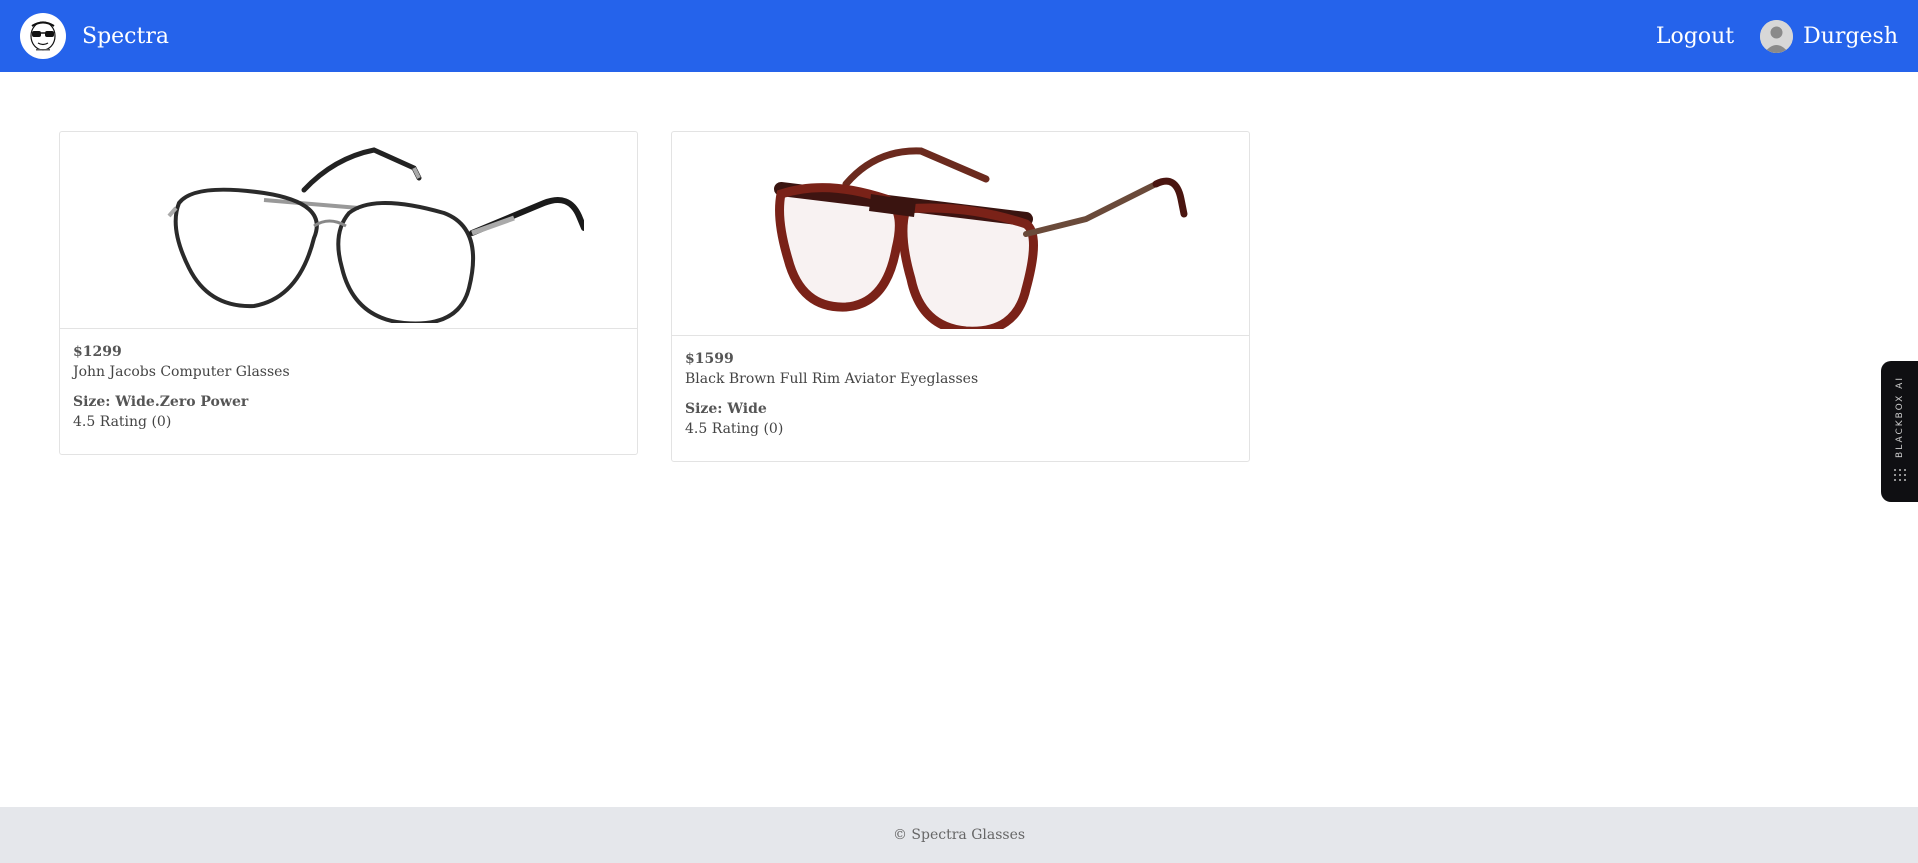 The image size is (1918, 863). I want to click on footer-copyright: © Spectra Glasses, so click(959, 835).